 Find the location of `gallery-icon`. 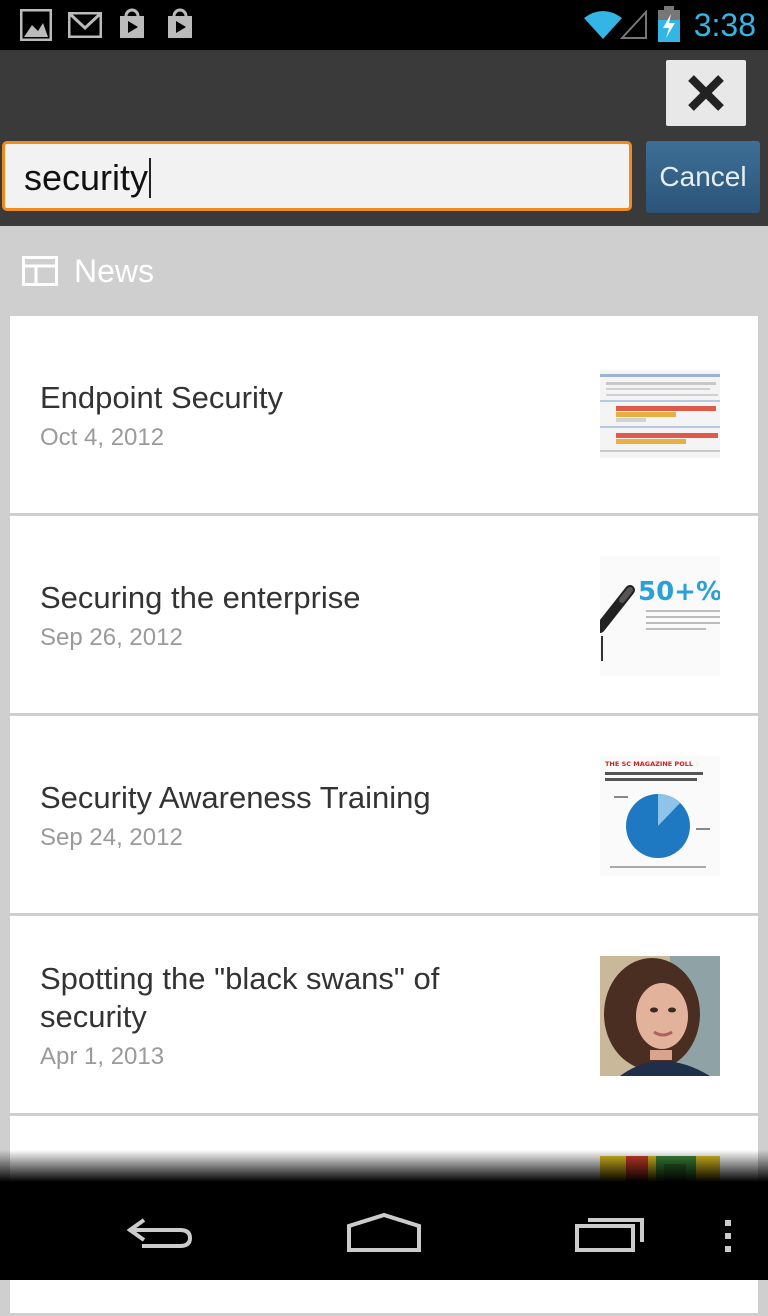

gallery-icon is located at coordinates (36, 25).